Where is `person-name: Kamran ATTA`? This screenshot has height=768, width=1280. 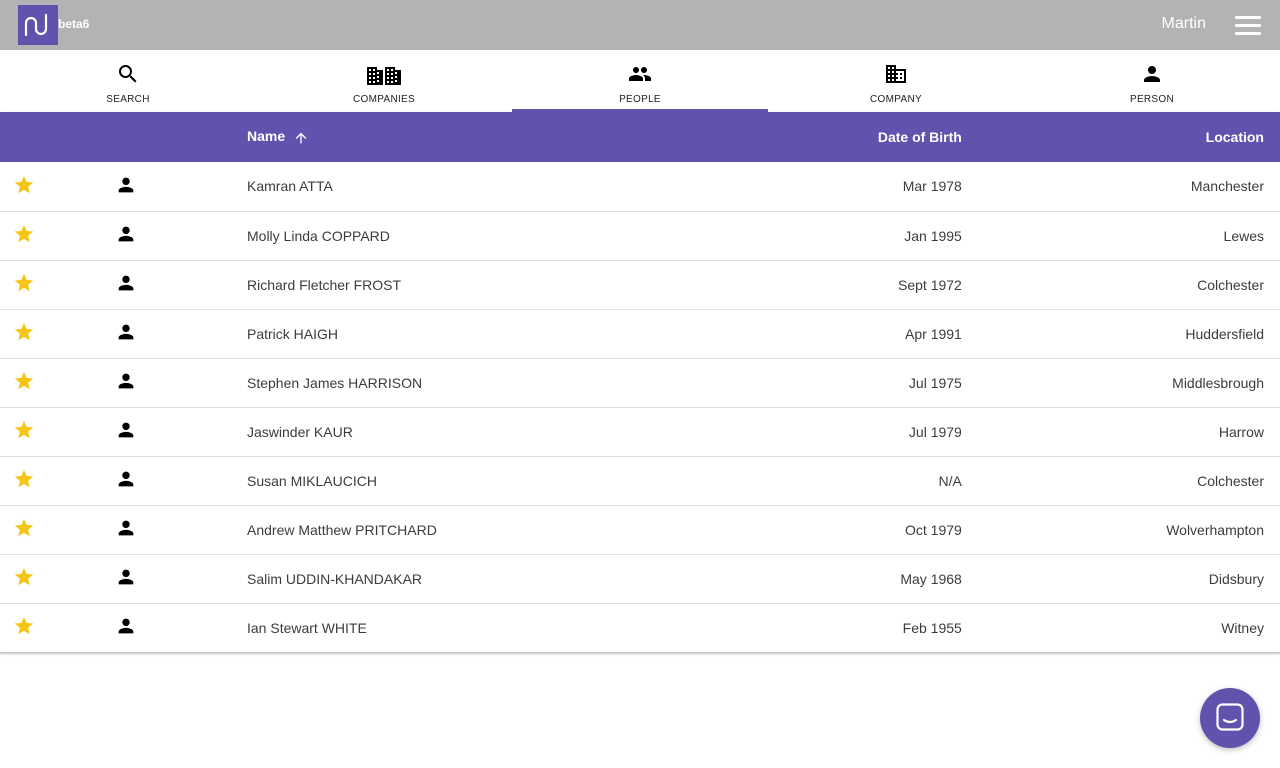
person-name: Kamran ATTA is located at coordinates (487, 186).